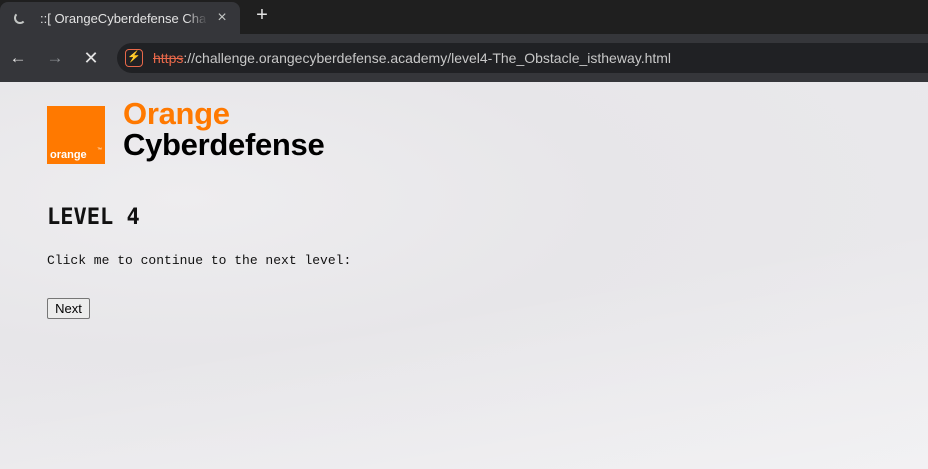 The height and width of the screenshot is (469, 928). Describe the element at coordinates (199, 260) in the screenshot. I see `instruction-text: Click me to continue to the next level:` at that location.